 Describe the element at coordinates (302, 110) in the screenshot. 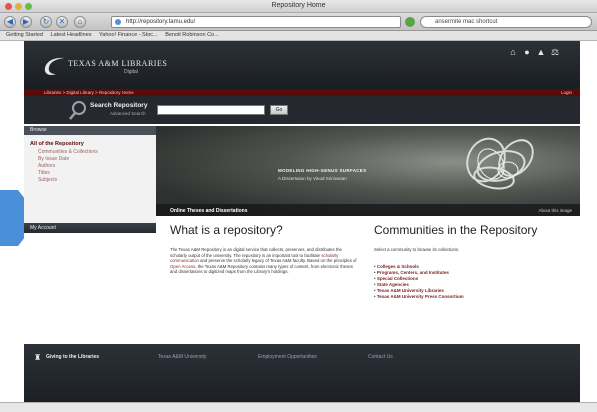

I see `search-row: Search Repository Advanced Search Go` at that location.